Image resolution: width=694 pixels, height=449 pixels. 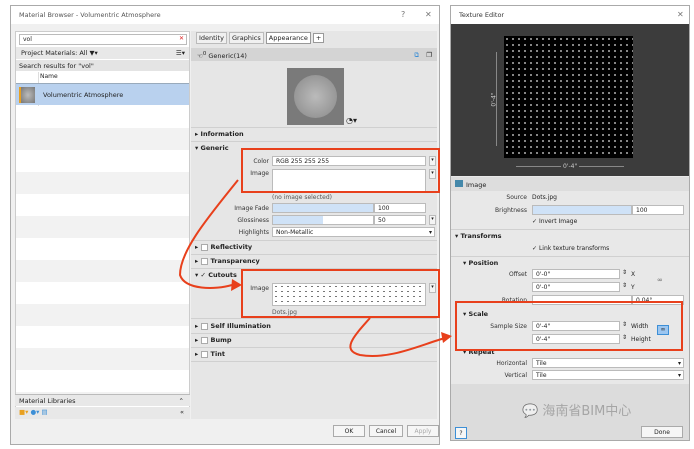 What do you see at coordinates (340, 170) in the screenshot?
I see `annotation-box-generic` at bounding box center [340, 170].